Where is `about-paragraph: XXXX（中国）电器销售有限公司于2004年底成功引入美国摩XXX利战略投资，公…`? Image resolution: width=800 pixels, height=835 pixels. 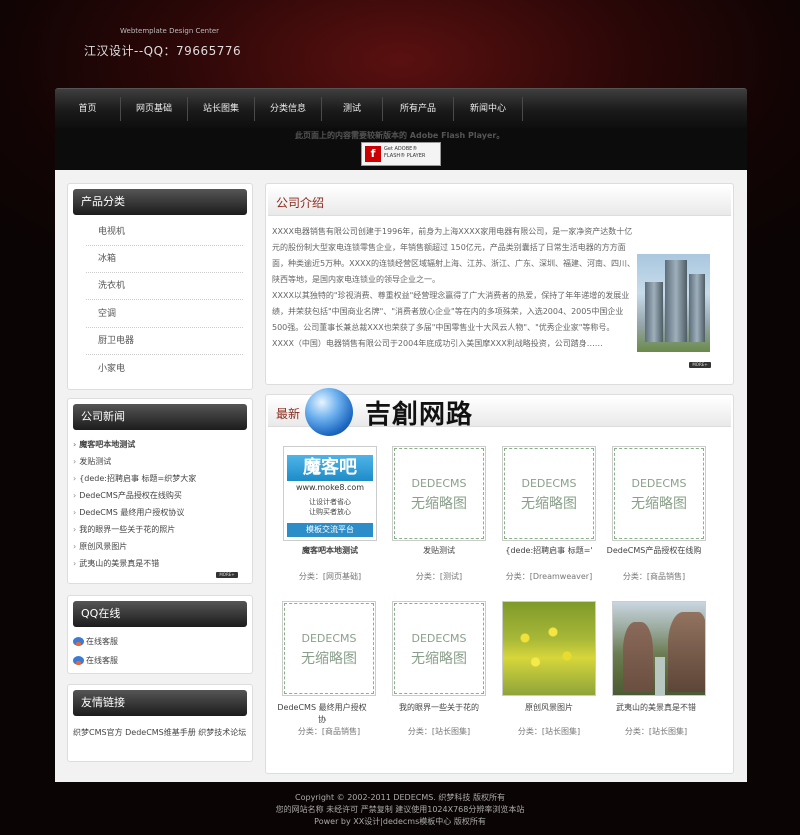 about-paragraph: XXXX（中国）电器销售有限公司于2004年底成功引入美国摩XXX利战略投资，公… is located at coordinates (437, 343).